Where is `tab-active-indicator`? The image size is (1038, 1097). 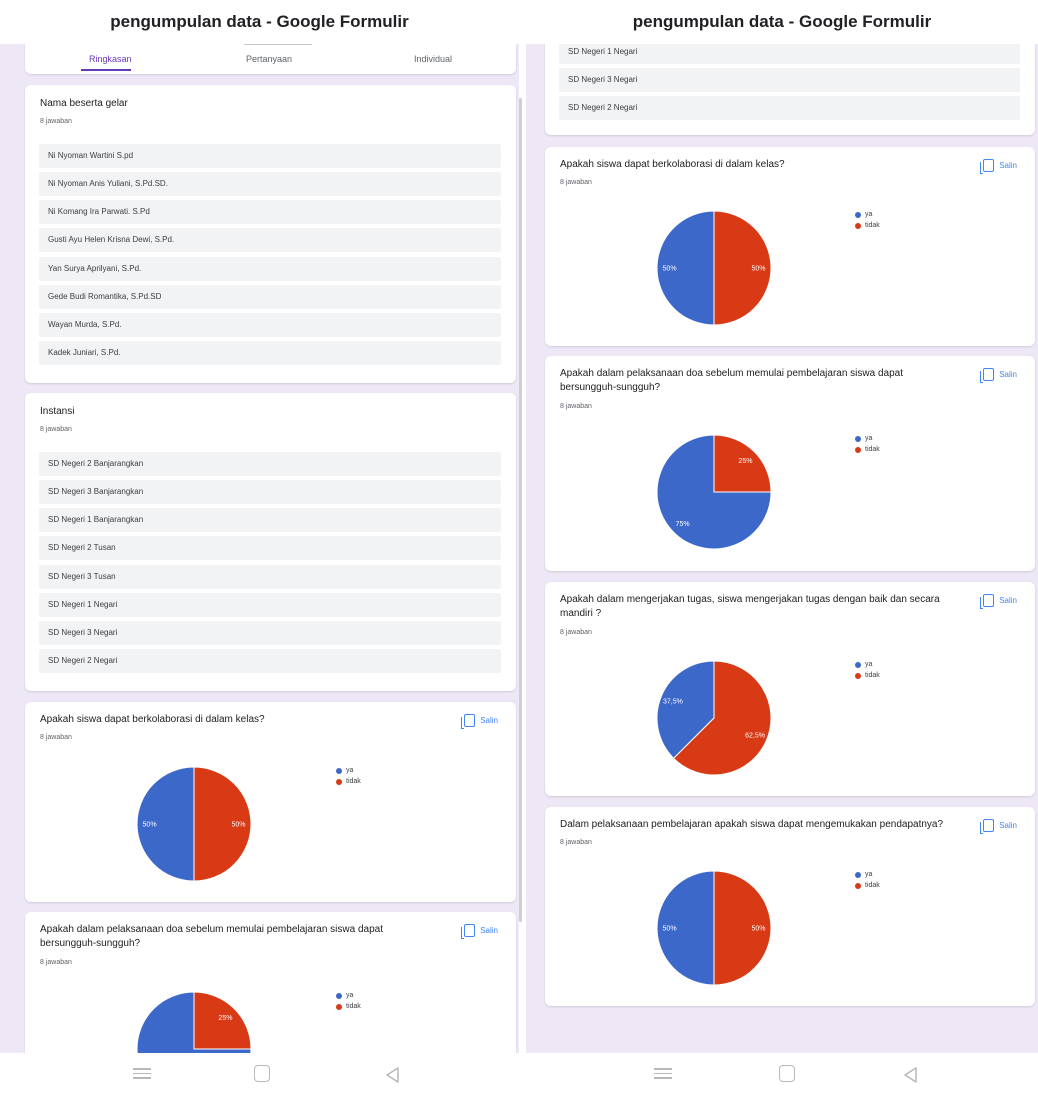
tab-active-indicator is located at coordinates (106, 70).